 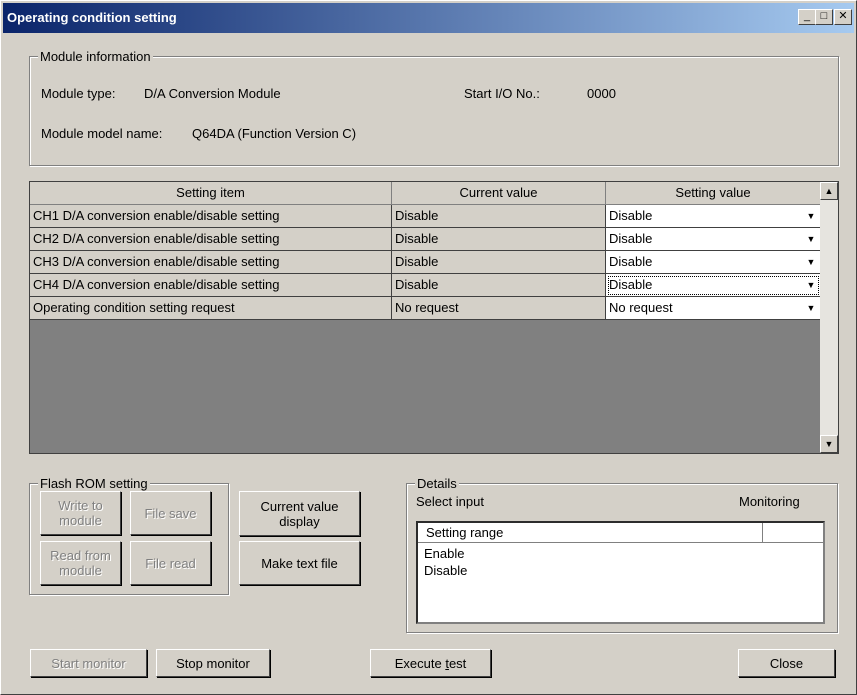 I want to click on module-type-value: D/A Conversion Module, so click(x=212, y=93).